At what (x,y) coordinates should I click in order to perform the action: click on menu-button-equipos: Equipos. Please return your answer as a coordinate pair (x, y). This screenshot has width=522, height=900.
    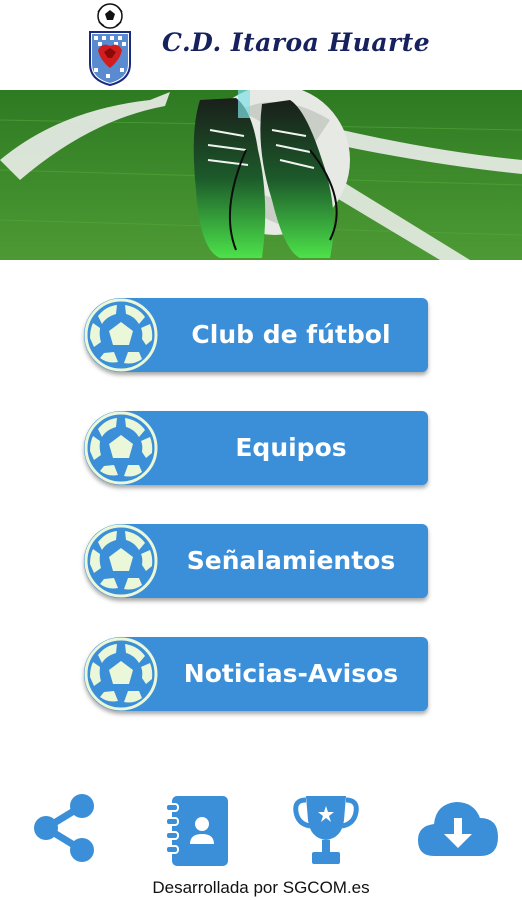
    Looking at the image, I should click on (256, 448).